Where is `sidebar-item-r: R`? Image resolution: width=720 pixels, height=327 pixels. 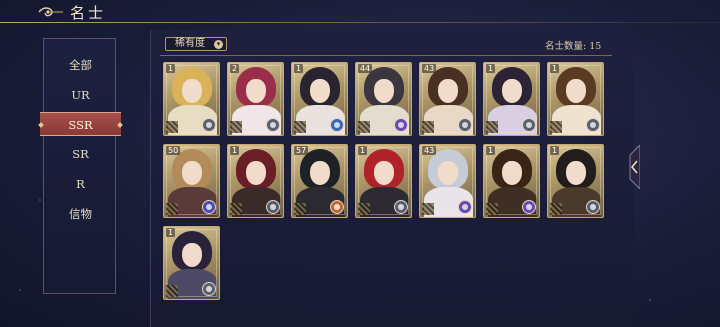 sidebar-item-r: R is located at coordinates (80, 184).